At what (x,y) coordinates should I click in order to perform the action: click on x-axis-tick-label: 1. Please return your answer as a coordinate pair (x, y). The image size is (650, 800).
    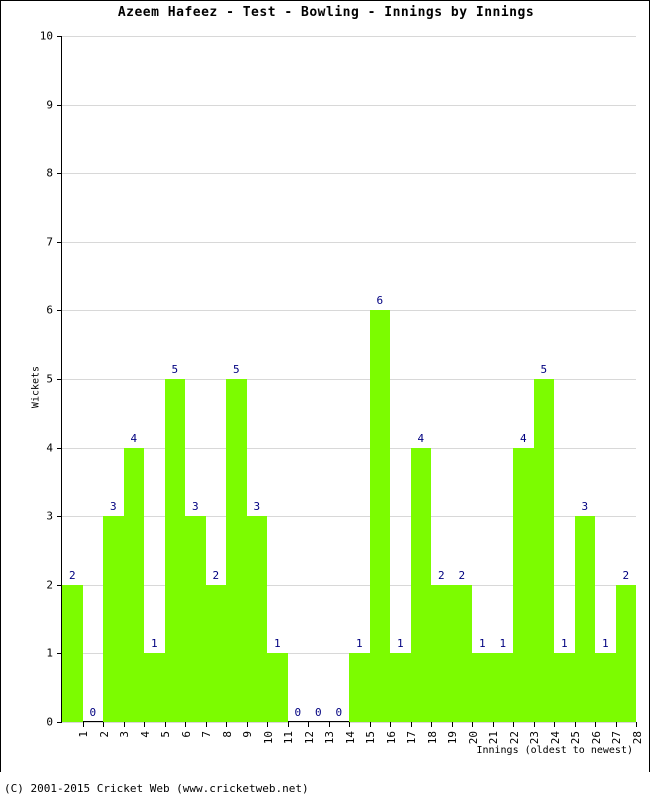
    Looking at the image, I should click on (84, 734).